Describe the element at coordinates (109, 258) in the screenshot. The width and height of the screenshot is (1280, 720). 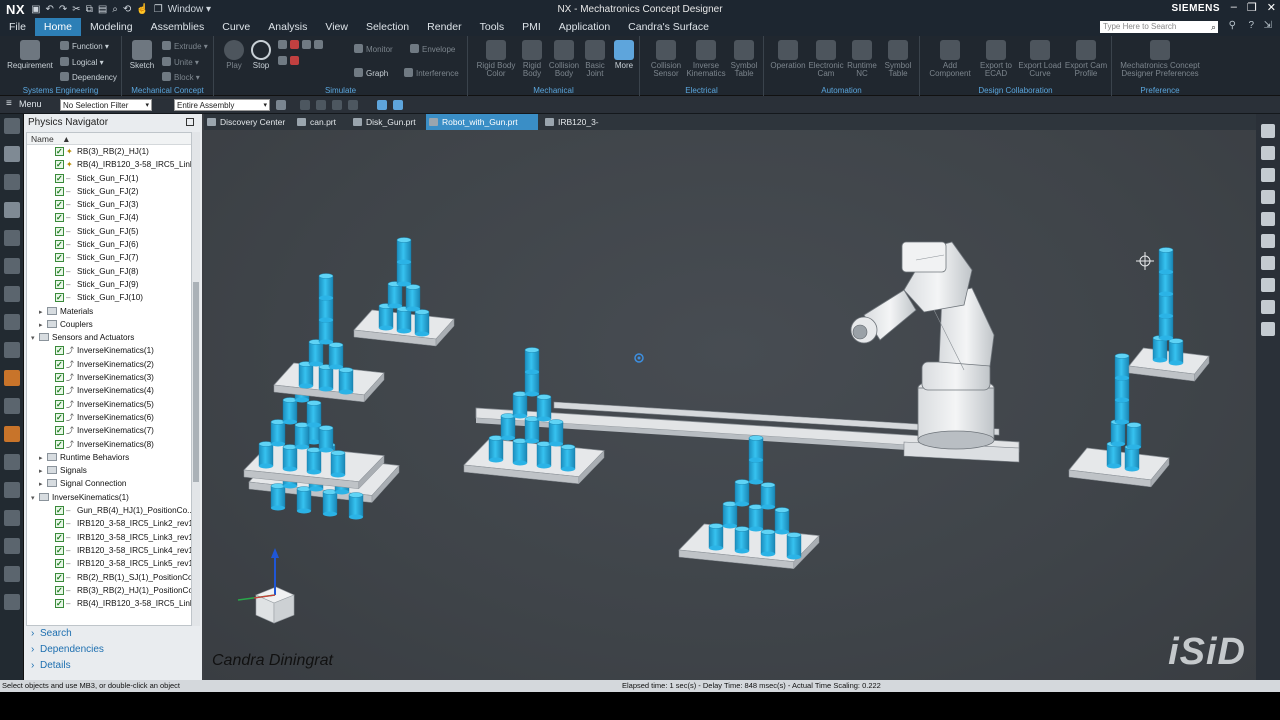
I see `tree-row: –Stick_Gun_FJ(7)` at that location.